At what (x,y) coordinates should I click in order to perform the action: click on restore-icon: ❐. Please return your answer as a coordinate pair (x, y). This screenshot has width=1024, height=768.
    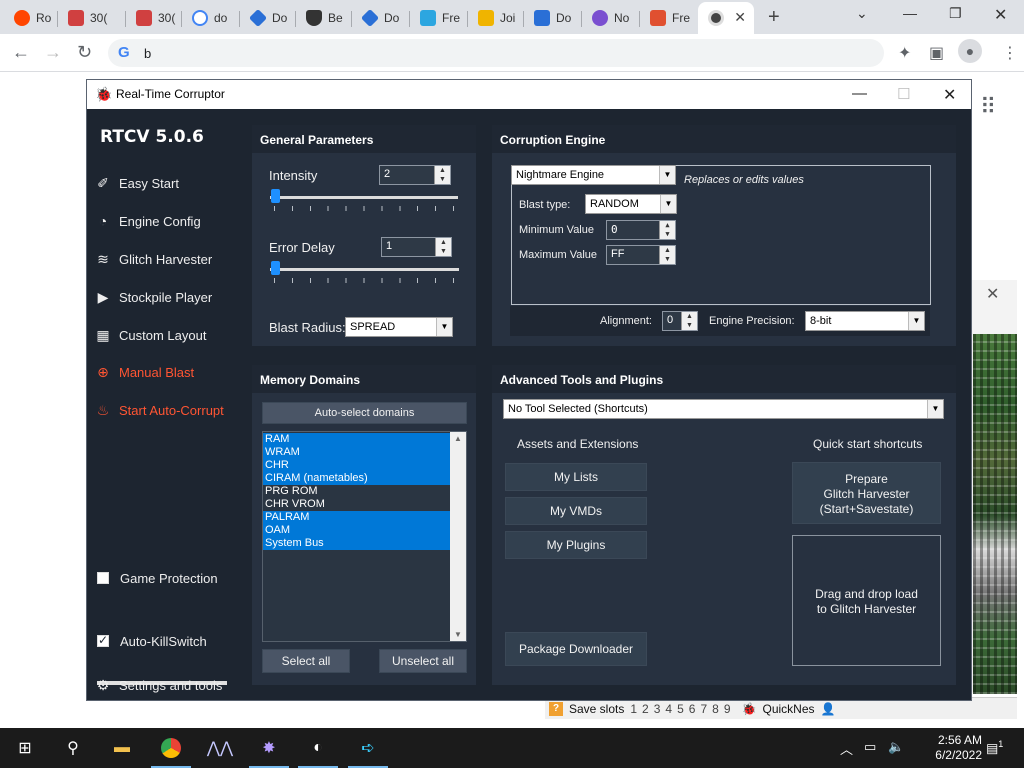
    Looking at the image, I should click on (955, 13).